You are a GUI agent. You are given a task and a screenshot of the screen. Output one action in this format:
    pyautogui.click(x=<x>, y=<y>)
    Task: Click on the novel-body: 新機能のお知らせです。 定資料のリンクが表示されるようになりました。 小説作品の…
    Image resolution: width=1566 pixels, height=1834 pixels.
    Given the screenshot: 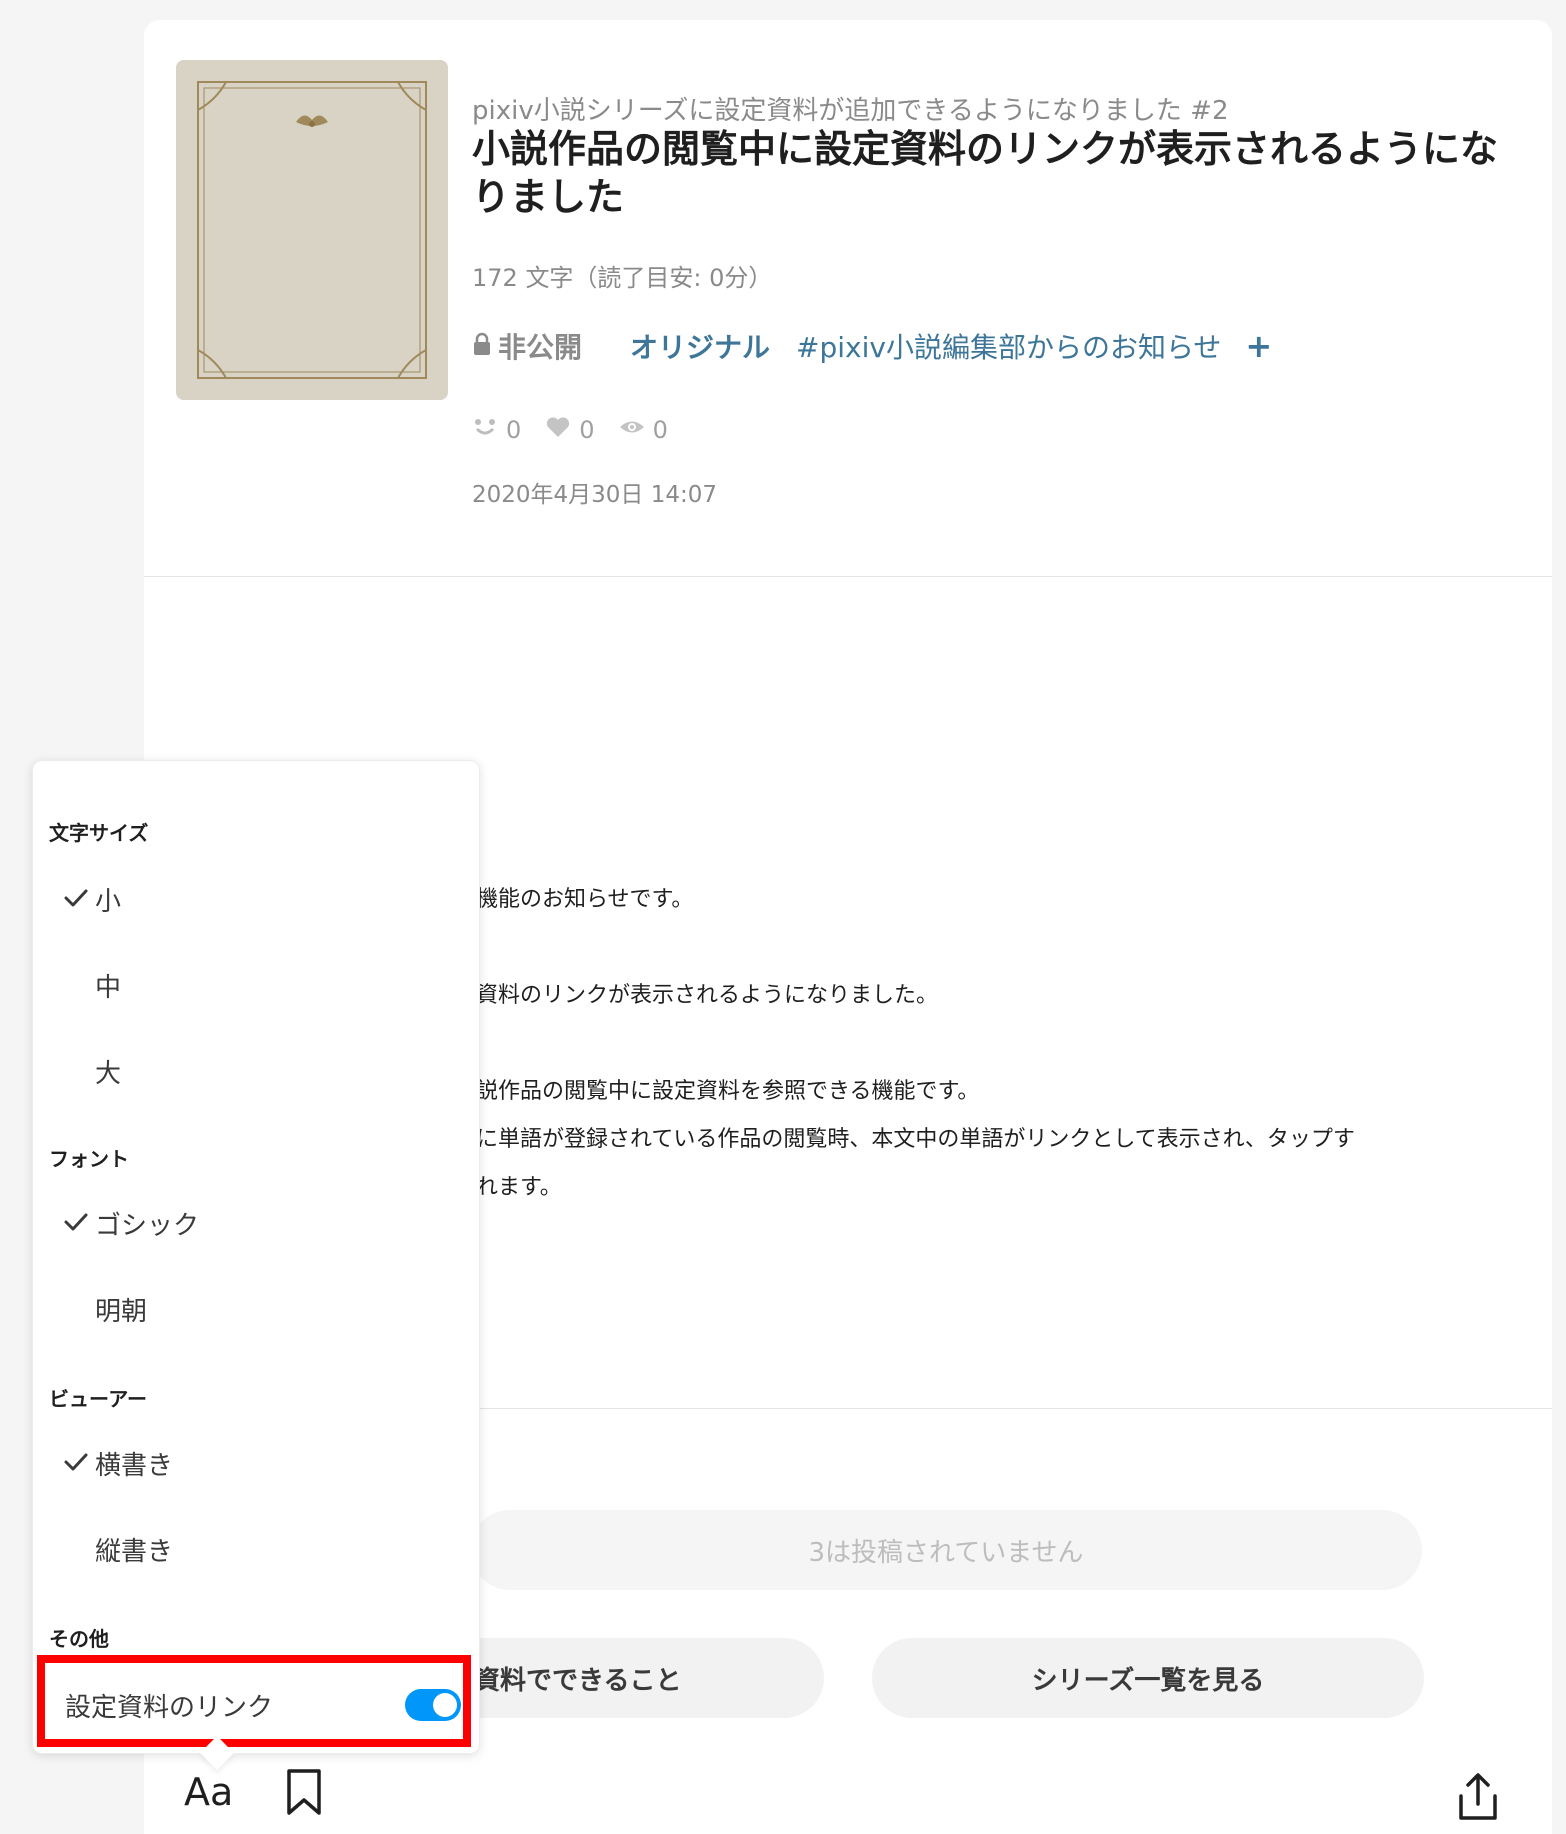 What is the action you would take?
    pyautogui.click(x=904, y=1044)
    